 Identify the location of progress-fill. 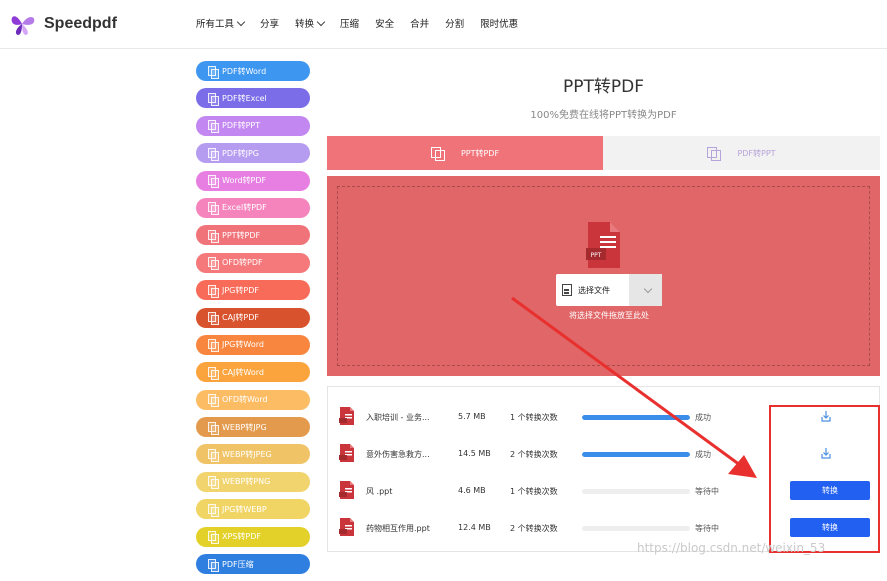
(636, 417).